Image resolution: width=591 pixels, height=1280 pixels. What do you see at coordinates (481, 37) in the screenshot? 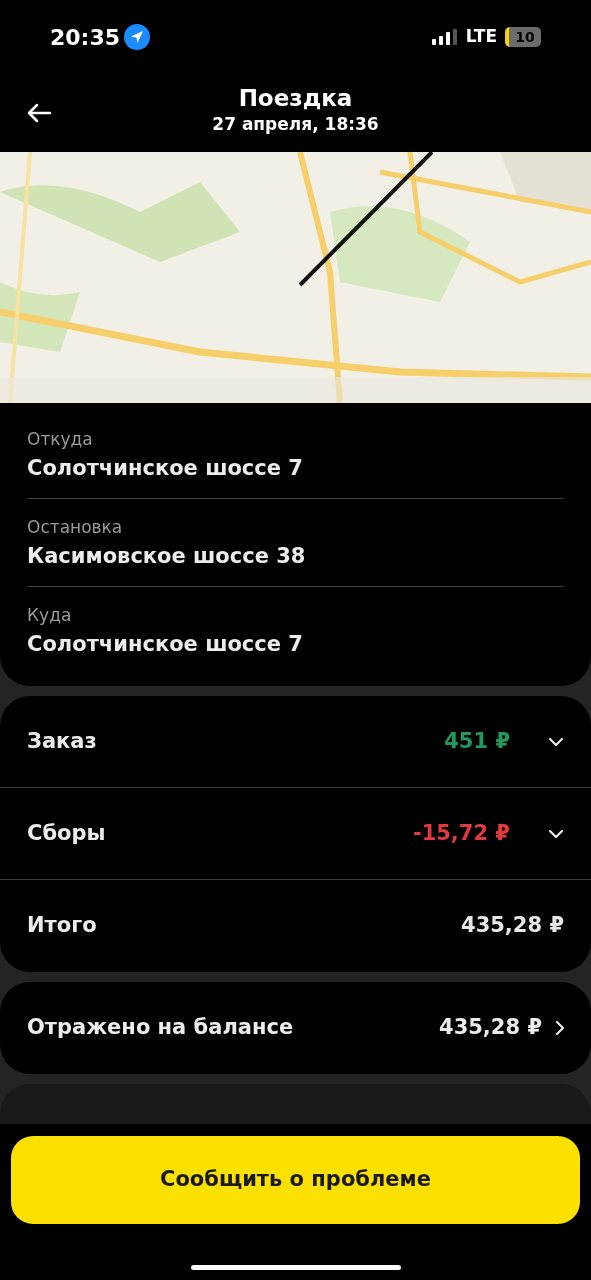
I see `network-label: LTE` at bounding box center [481, 37].